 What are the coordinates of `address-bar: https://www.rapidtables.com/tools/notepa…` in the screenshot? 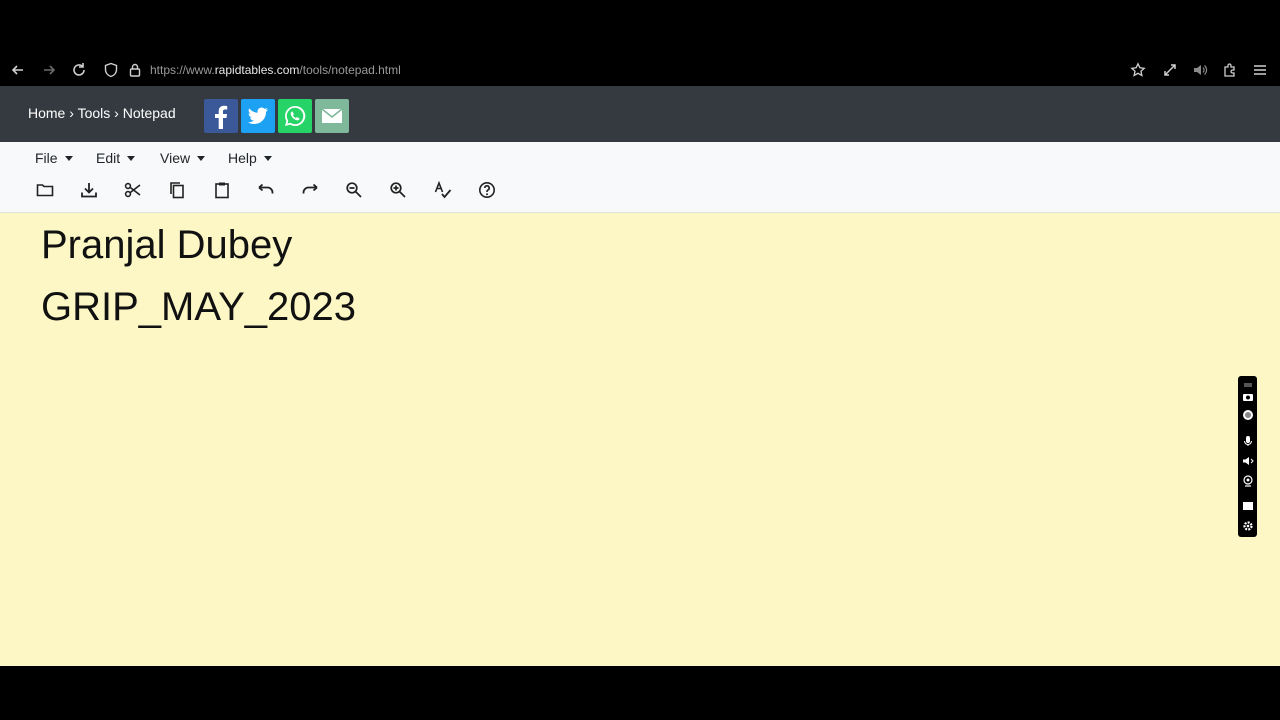 It's located at (275, 70).